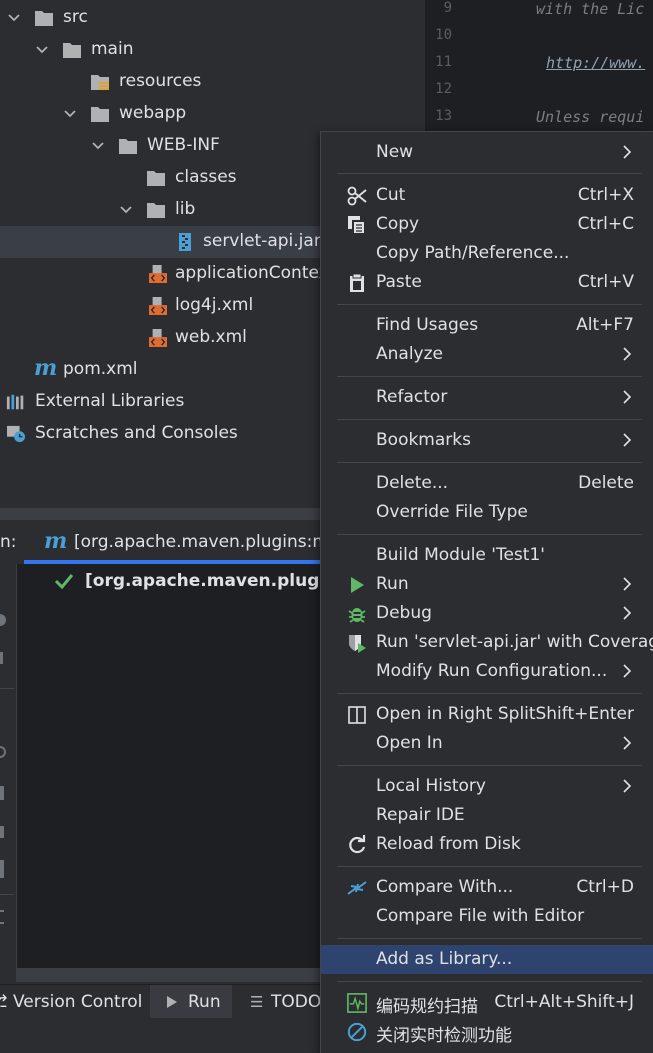  Describe the element at coordinates (487, 325) in the screenshot. I see `menu-item-find-usages: Find Usages Alt+F7` at that location.